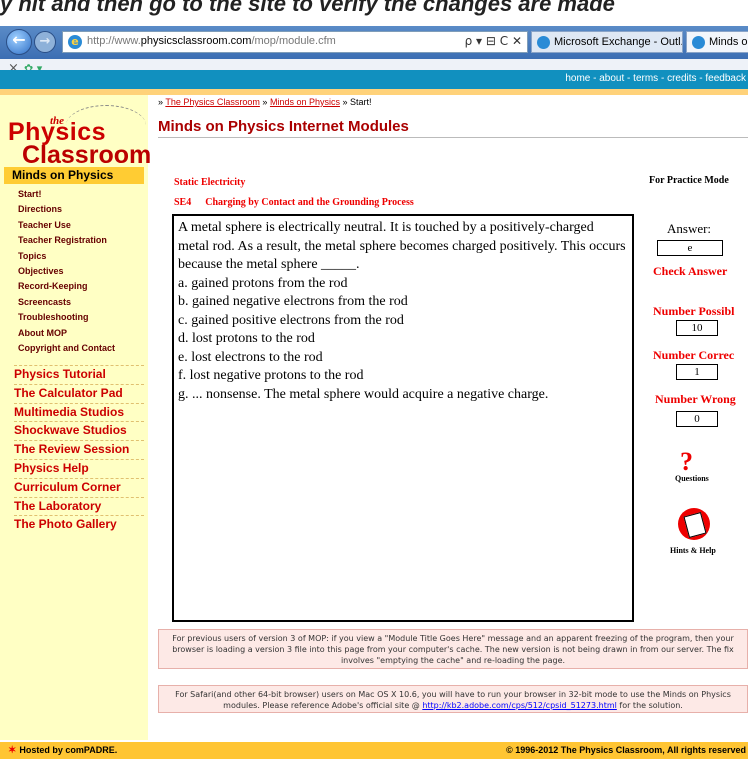  What do you see at coordinates (246, 338) in the screenshot?
I see `choice-d: d. lost protons to the rod` at bounding box center [246, 338].